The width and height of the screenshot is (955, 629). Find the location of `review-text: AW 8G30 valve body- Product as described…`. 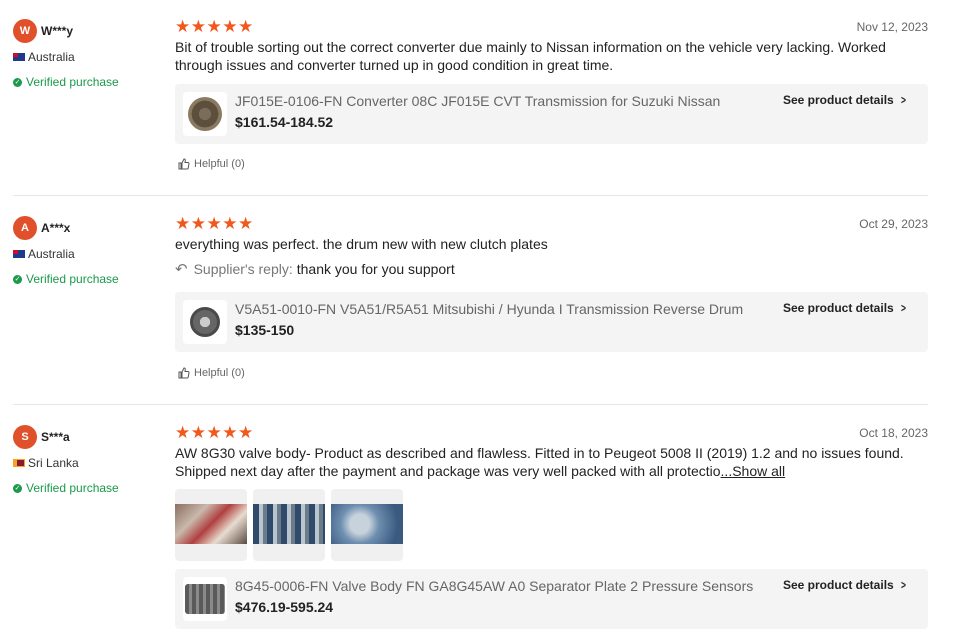

review-text: AW 8G30 valve body- Product as described… is located at coordinates (545, 462).